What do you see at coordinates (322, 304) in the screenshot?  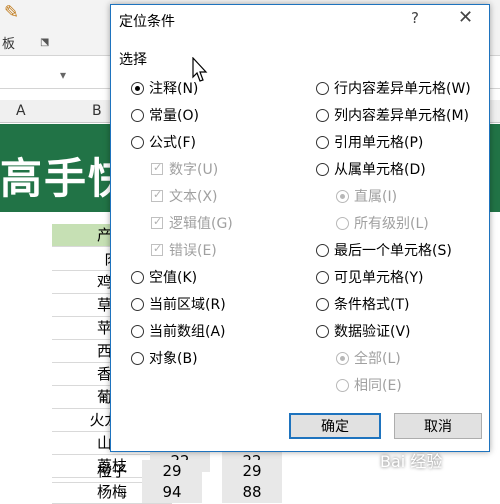 I see `radio-conditional-formats` at bounding box center [322, 304].